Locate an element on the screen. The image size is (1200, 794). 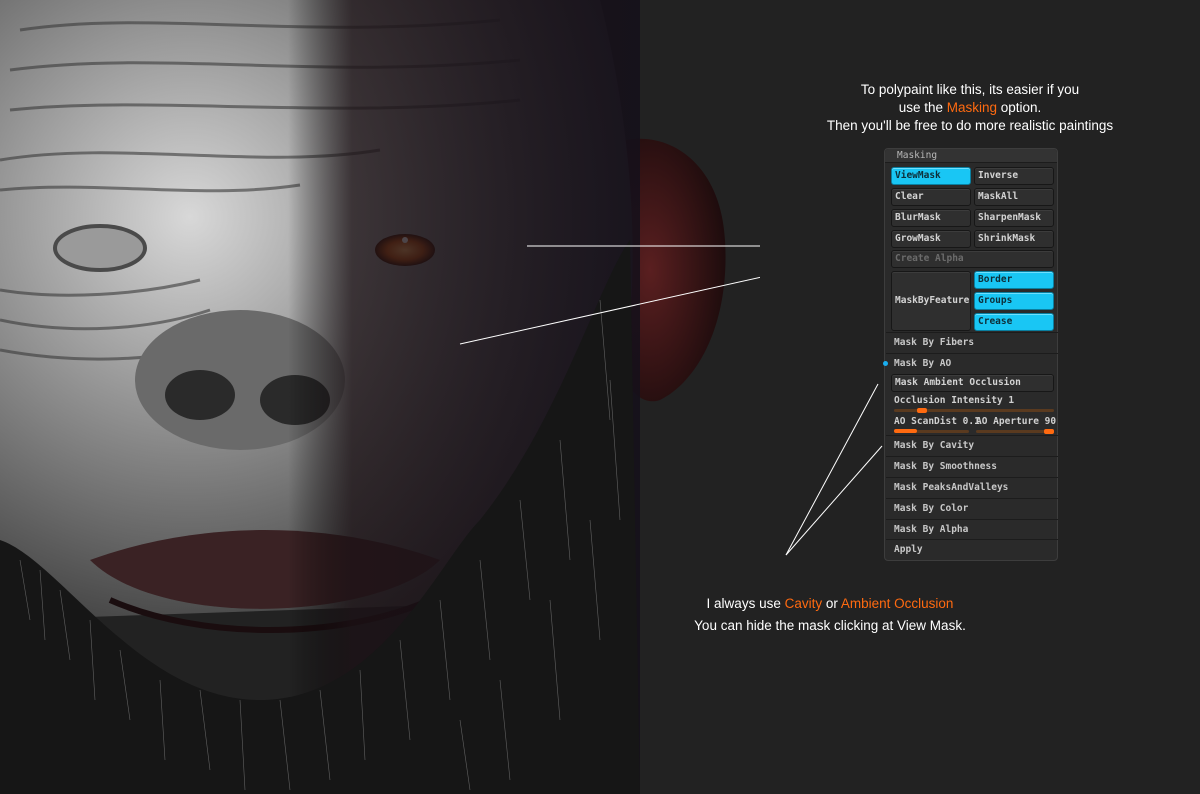
sharpenmask-button: SharpenMask is located at coordinates (1014, 218).